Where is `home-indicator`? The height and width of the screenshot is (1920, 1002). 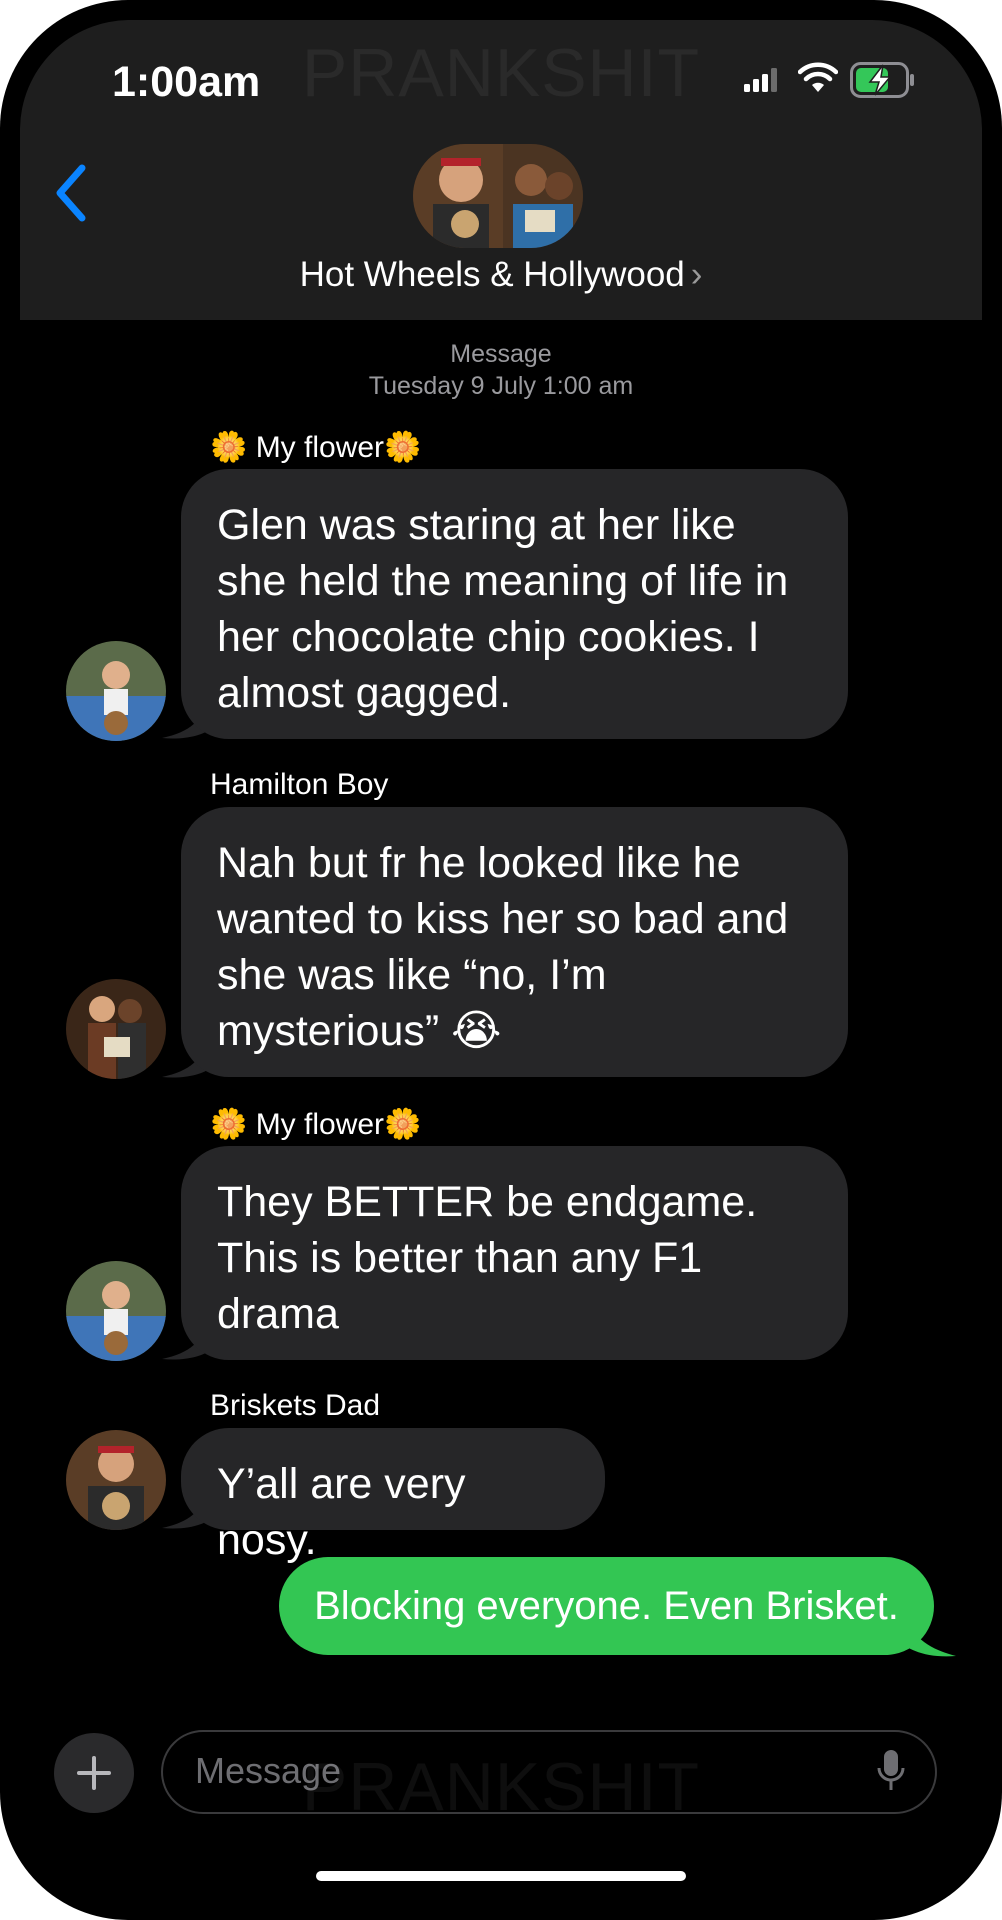
home-indicator is located at coordinates (501, 1876).